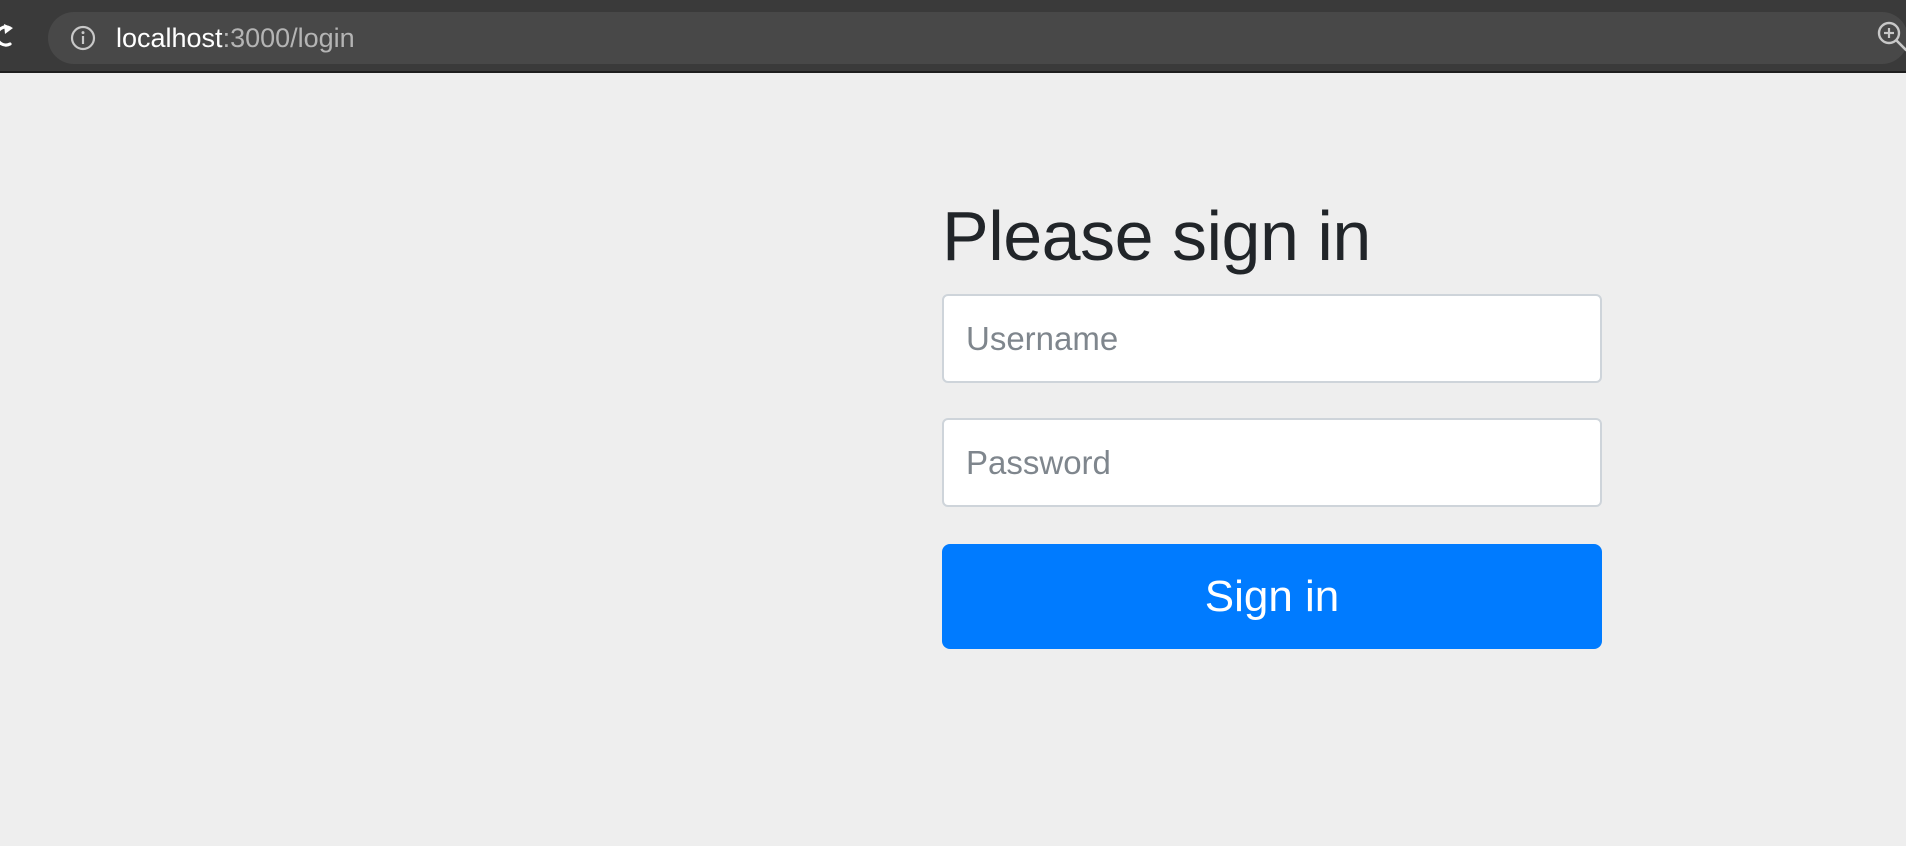 The width and height of the screenshot is (1906, 846). I want to click on sign-in-button: Sign in, so click(1272, 596).